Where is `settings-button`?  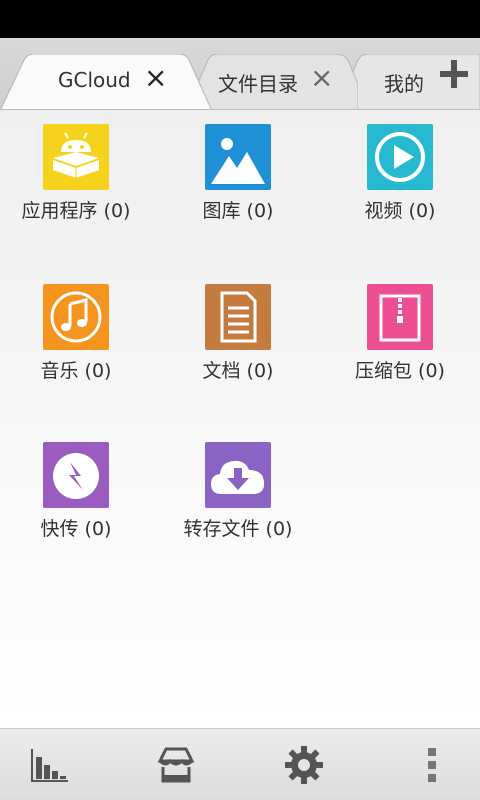
settings-button is located at coordinates (304, 764).